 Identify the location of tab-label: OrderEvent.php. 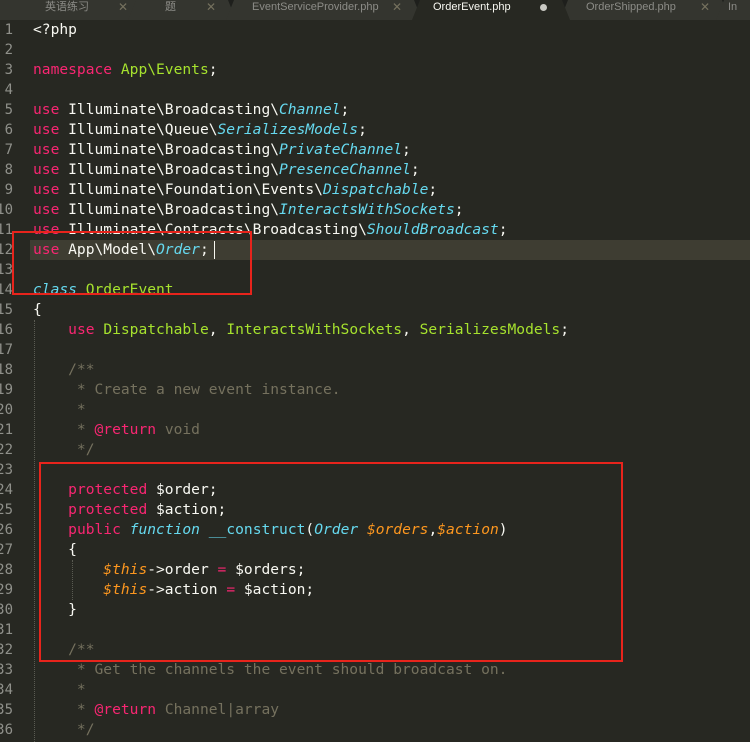
(472, 7).